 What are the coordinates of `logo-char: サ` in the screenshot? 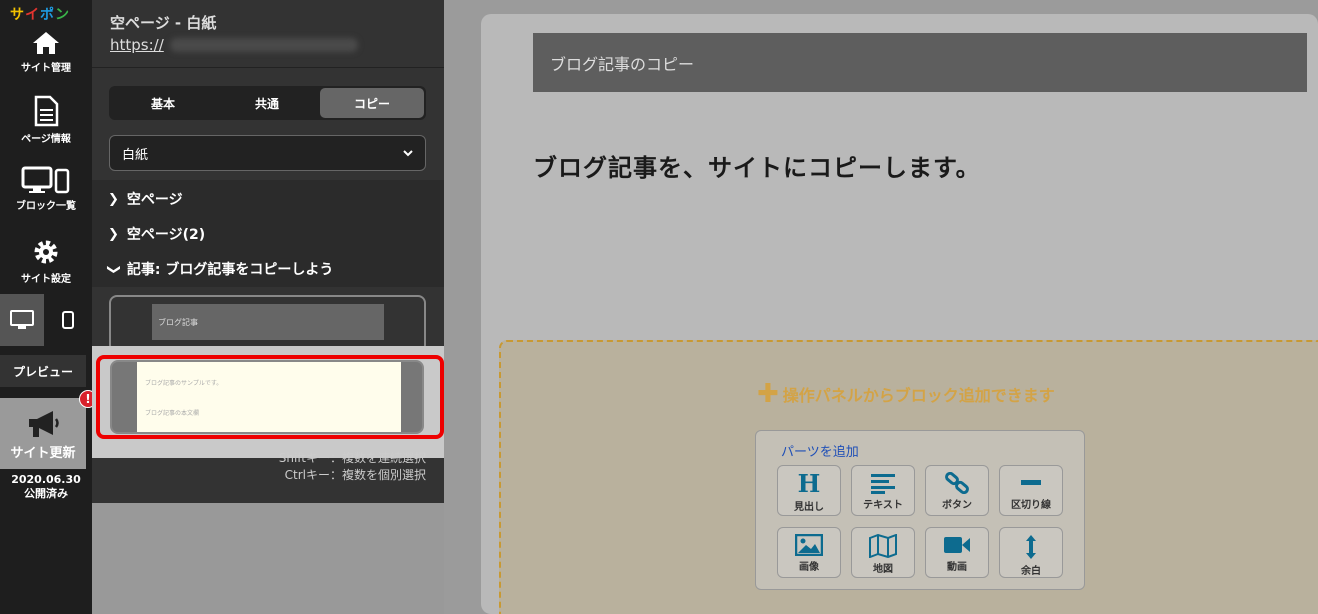 It's located at (17, 15).